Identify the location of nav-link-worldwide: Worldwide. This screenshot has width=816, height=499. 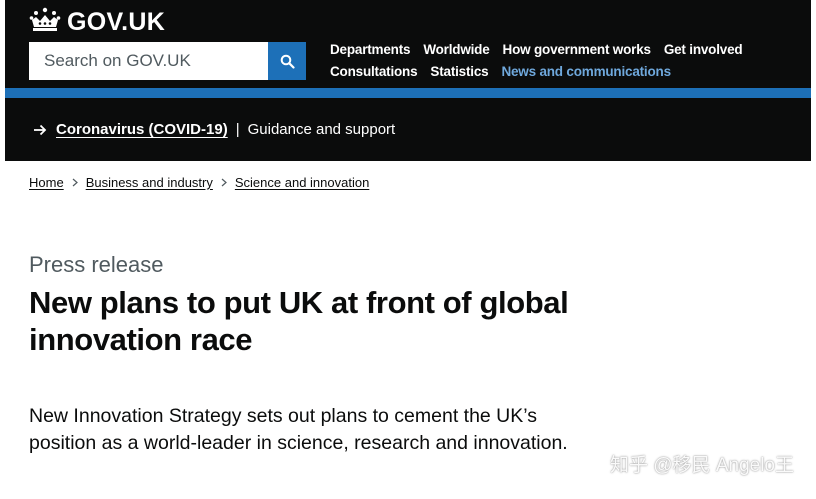
(456, 49).